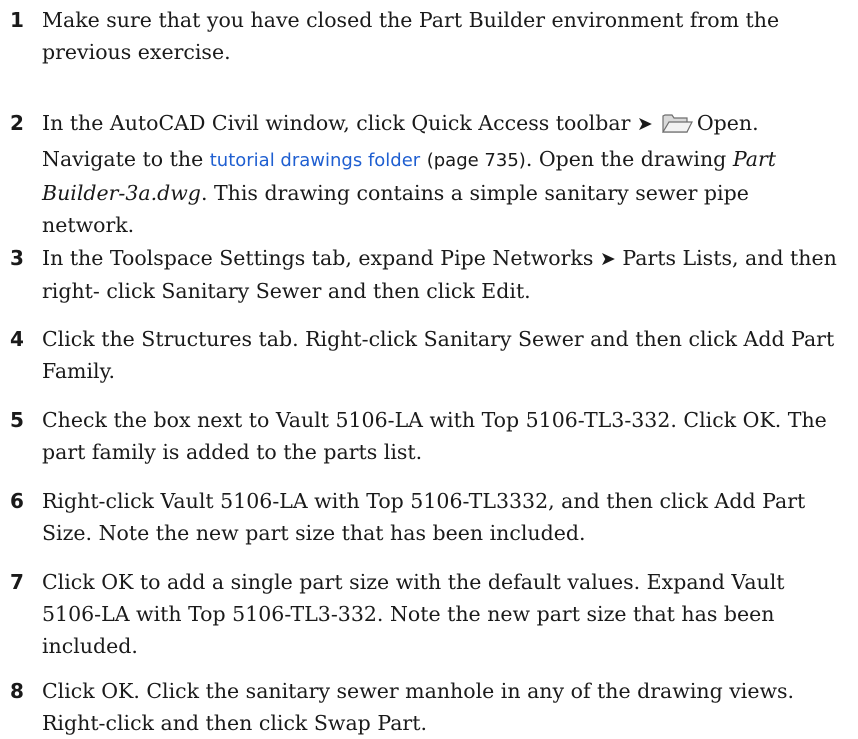 Image resolution: width=858 pixels, height=739 pixels. Describe the element at coordinates (476, 160) in the screenshot. I see `page-reference: (page 735)` at that location.